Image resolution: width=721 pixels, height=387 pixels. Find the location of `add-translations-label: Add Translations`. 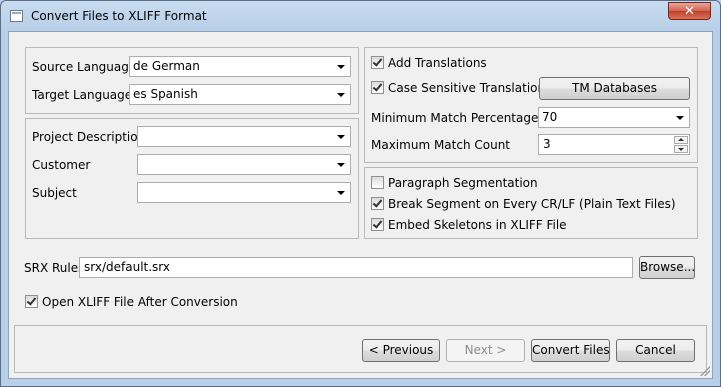

add-translations-label: Add Translations is located at coordinates (437, 63).